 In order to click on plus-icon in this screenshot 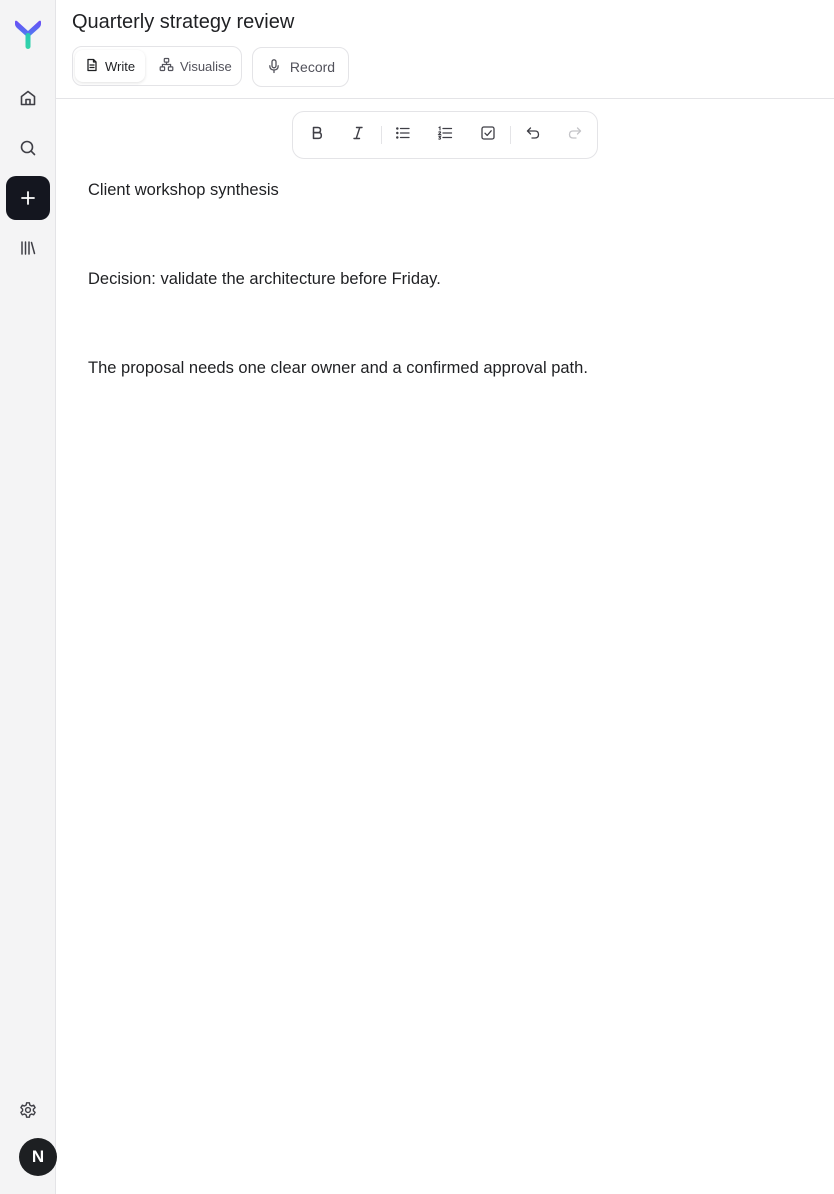, I will do `click(28, 198)`.